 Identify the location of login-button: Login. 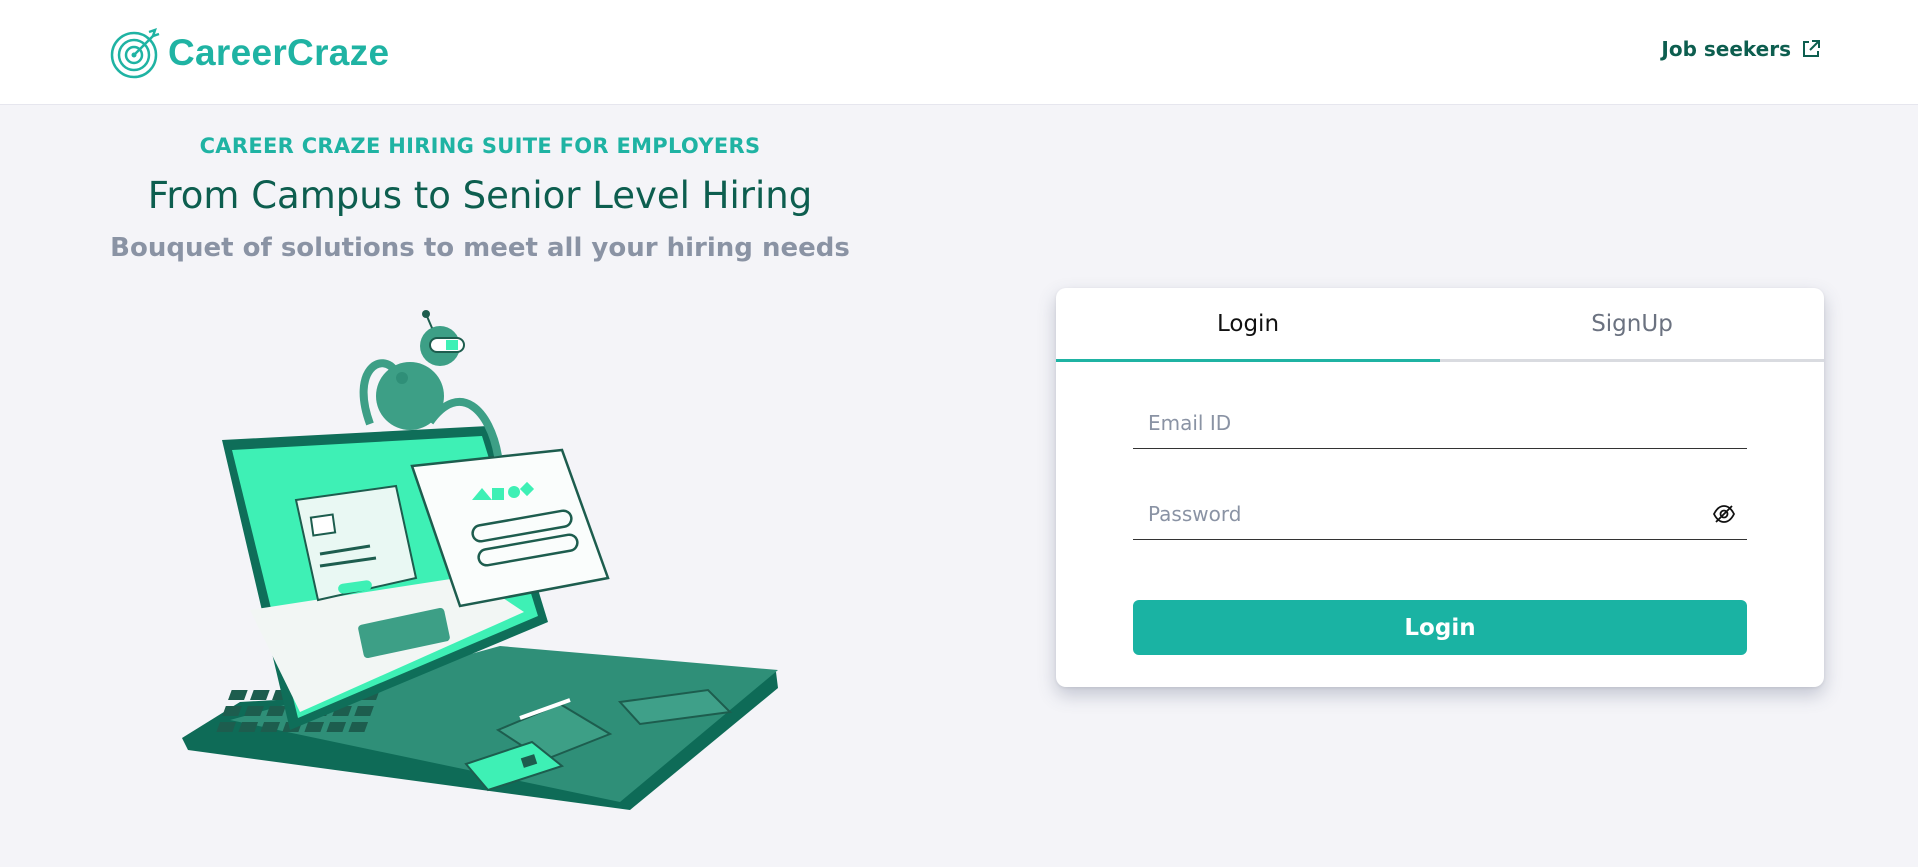
(1440, 627).